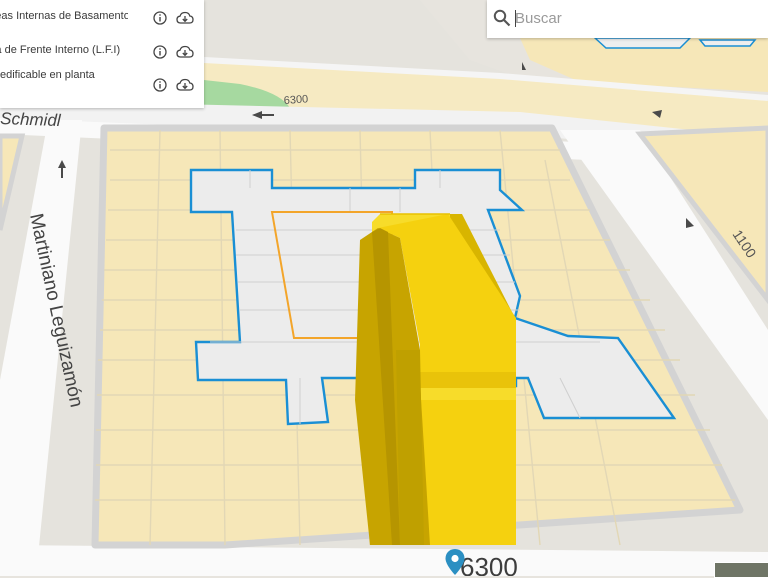 Image resolution: width=768 pixels, height=578 pixels. What do you see at coordinates (64, 16) in the screenshot?
I see `layer-label-lib: Líneas Internas de Basamento (L.I.B)` at bounding box center [64, 16].